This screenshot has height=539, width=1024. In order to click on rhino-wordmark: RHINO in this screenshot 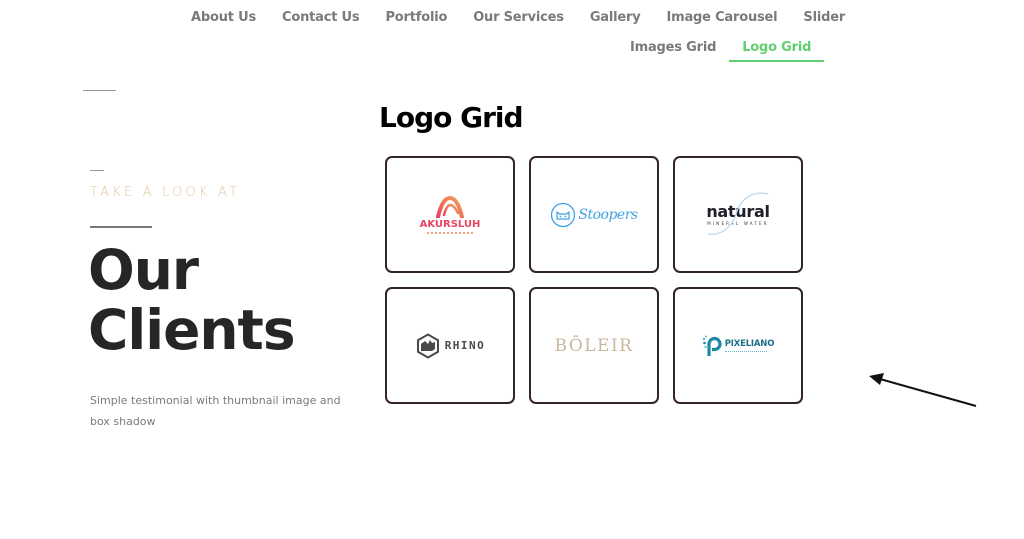, I will do `click(465, 345)`.